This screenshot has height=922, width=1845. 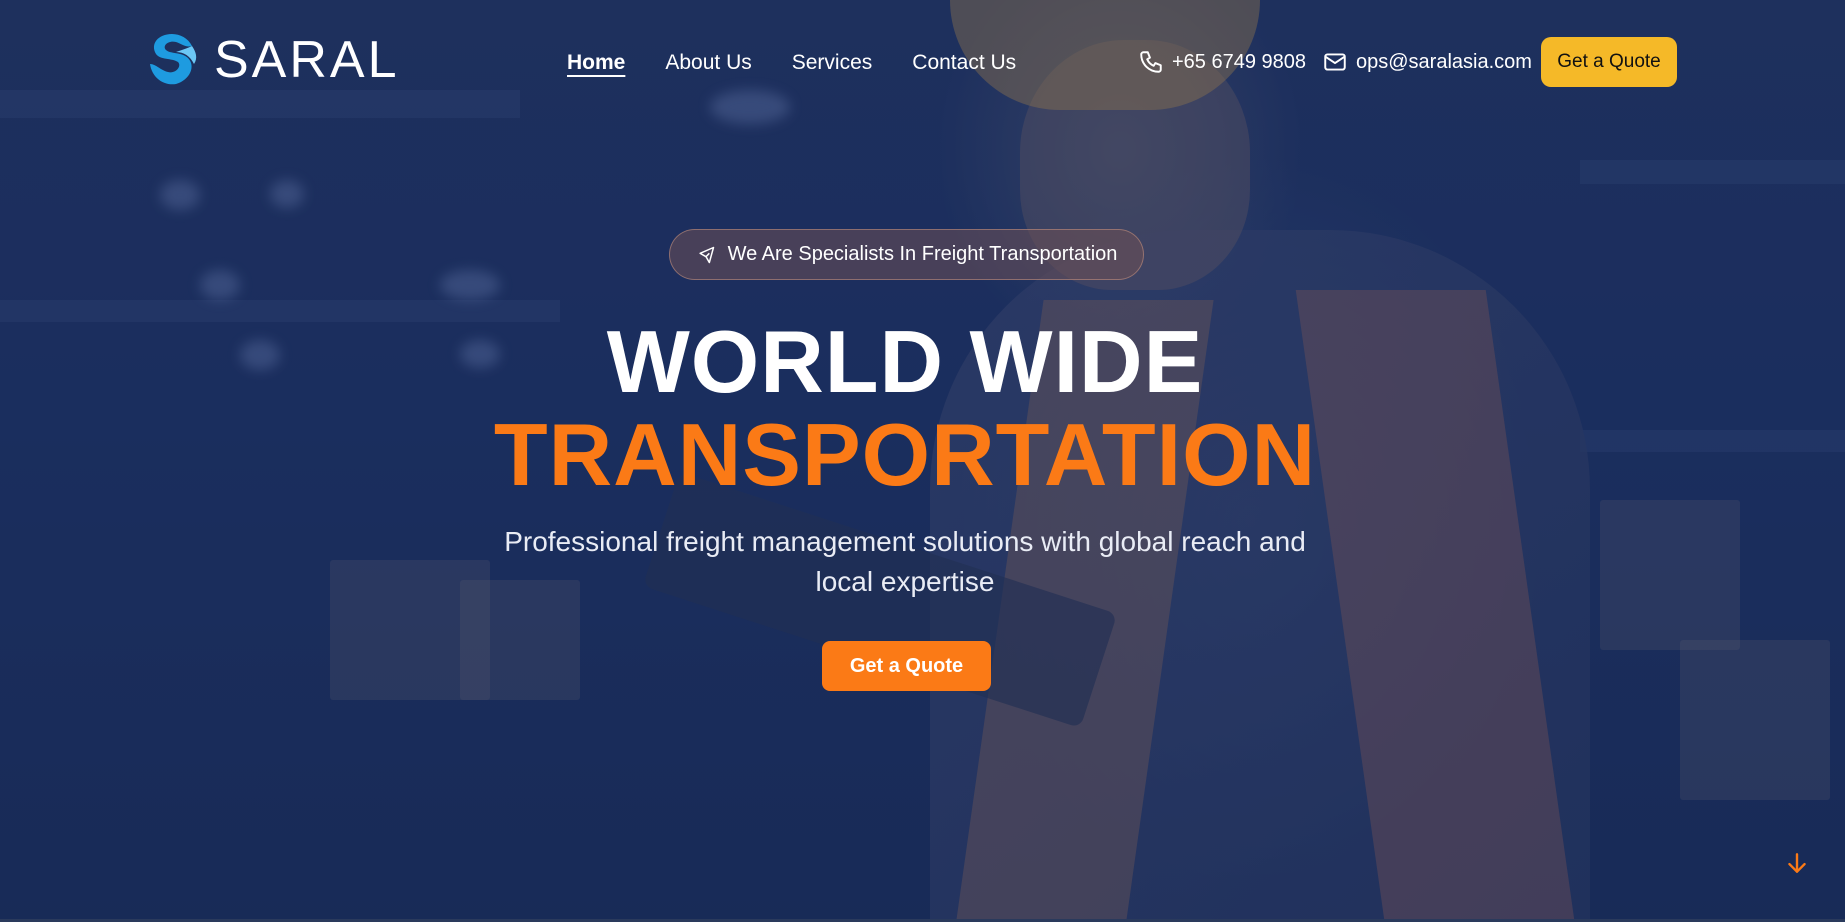 I want to click on email-address: ops@saralasia.com, so click(x=1444, y=62).